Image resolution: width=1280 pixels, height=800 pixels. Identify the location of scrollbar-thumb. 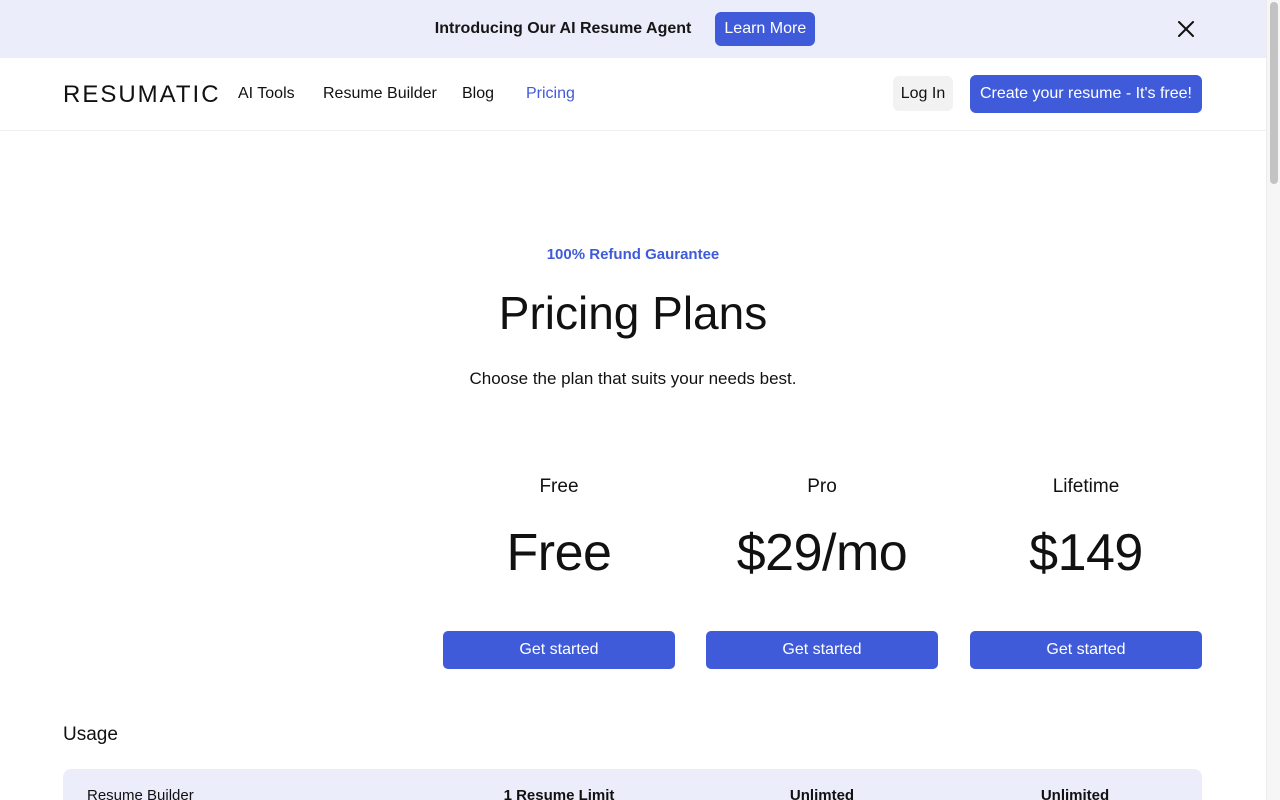
(1274, 93).